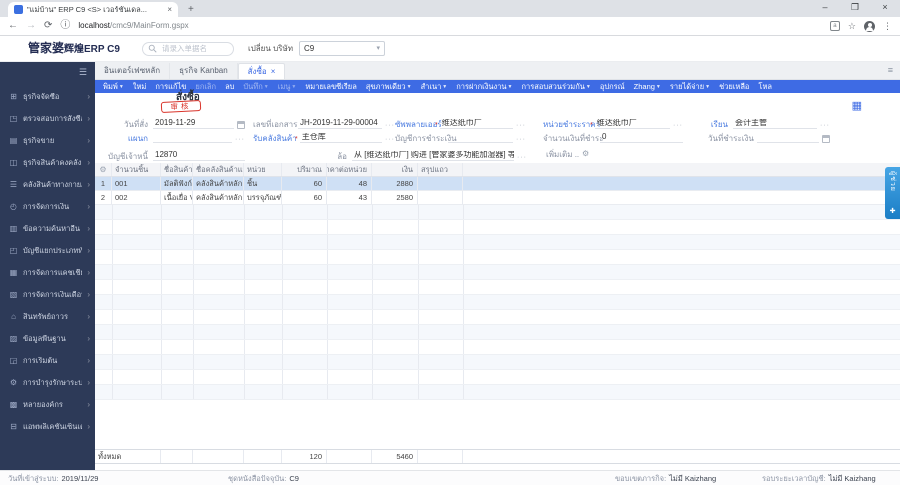  I want to click on remark-input: 从 [维达纸巾厂] 购进 [管家婆多功能加湿器] 等-会计主管, so click(433, 156).